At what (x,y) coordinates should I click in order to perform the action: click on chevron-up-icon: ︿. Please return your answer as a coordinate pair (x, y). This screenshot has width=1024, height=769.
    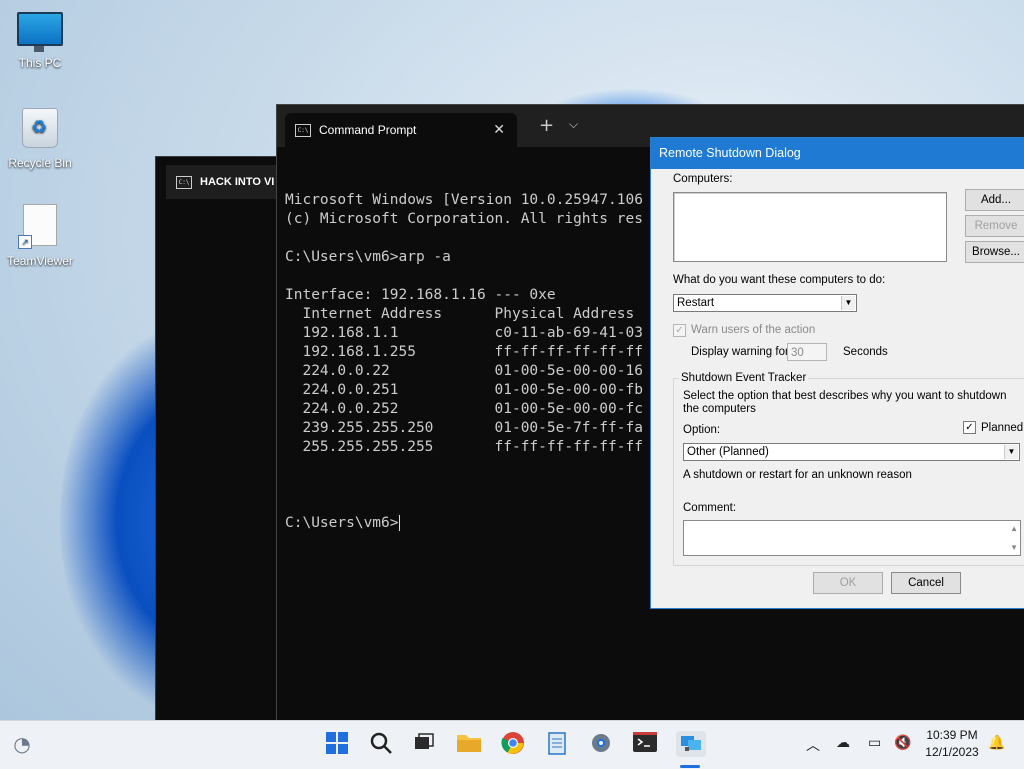
    Looking at the image, I should click on (813, 745).